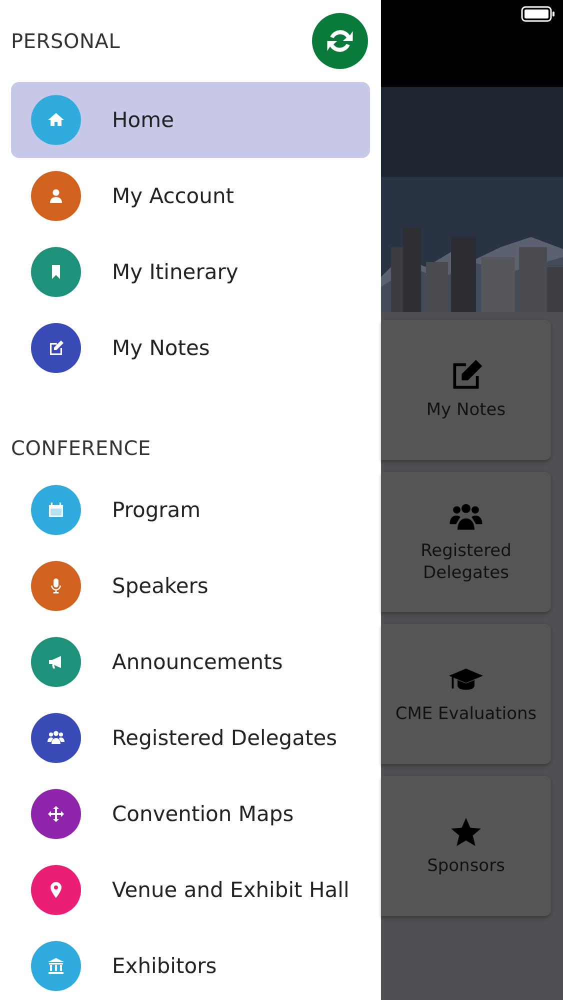  Describe the element at coordinates (65, 41) in the screenshot. I see `section-heading: PERSONAL` at that location.